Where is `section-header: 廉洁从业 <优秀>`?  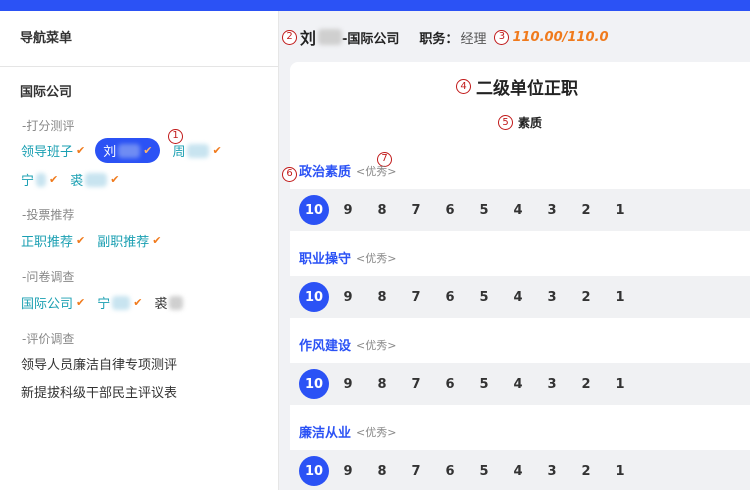 section-header: 廉洁从业 <优秀> is located at coordinates (347, 432).